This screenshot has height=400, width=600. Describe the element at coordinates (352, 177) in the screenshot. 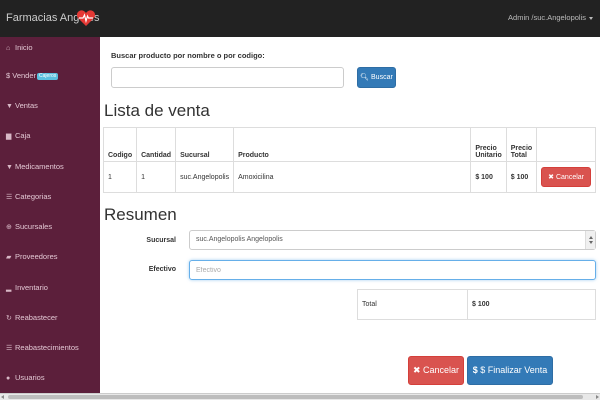

I see `cell-producto: Amoxicilina` at that location.